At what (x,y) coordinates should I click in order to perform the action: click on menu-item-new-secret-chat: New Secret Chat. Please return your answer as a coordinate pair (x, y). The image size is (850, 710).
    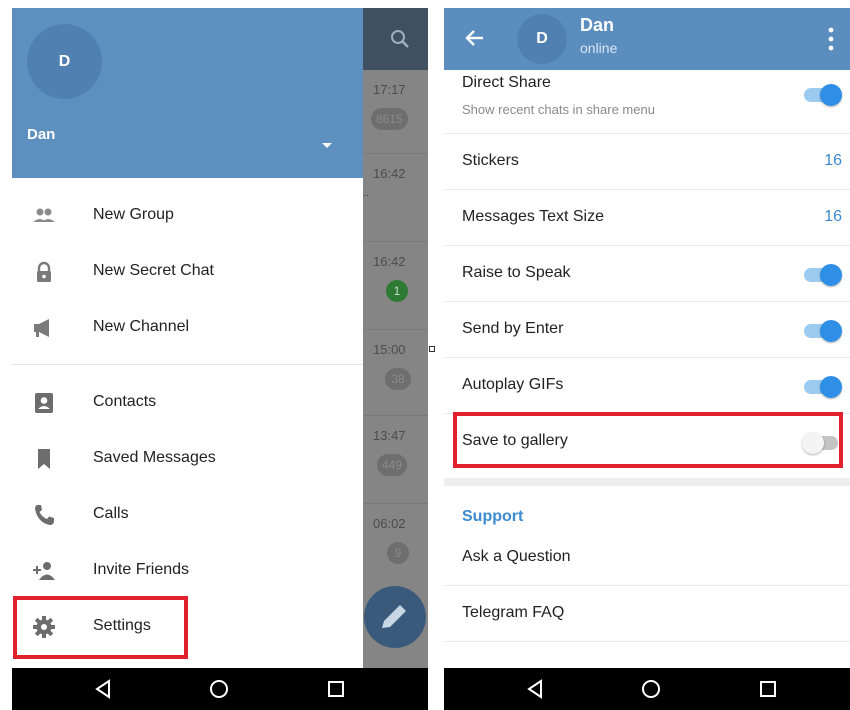
    Looking at the image, I should click on (187, 272).